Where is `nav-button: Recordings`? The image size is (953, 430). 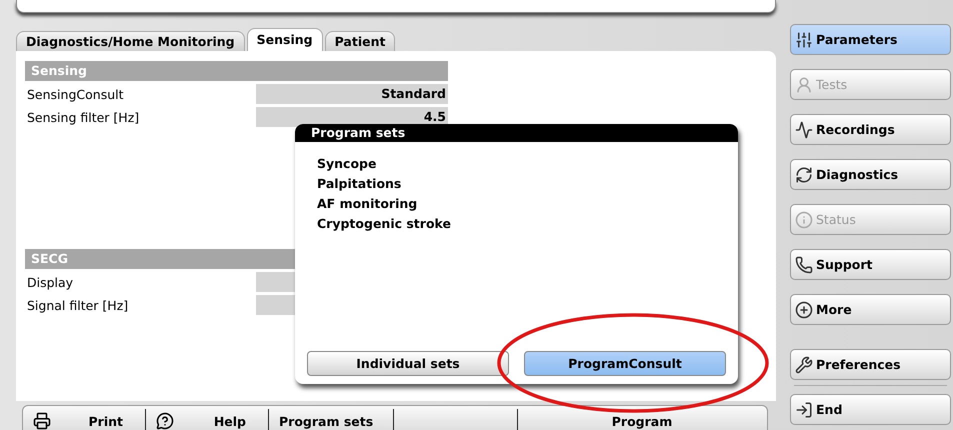 nav-button: Recordings is located at coordinates (870, 129).